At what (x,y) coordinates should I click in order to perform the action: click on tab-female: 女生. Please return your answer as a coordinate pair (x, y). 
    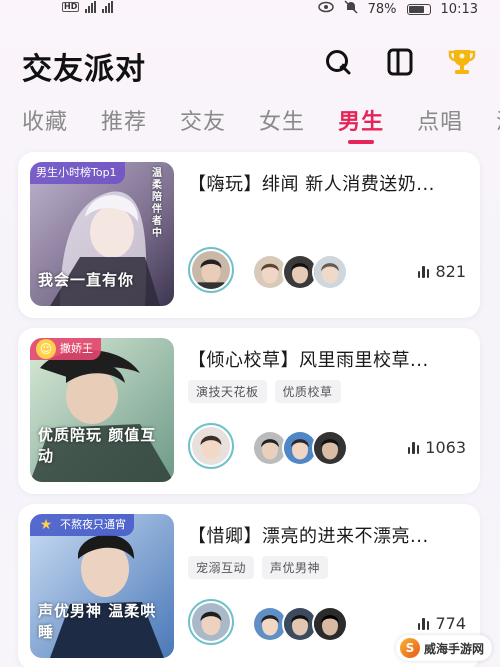
    Looking at the image, I should click on (282, 125).